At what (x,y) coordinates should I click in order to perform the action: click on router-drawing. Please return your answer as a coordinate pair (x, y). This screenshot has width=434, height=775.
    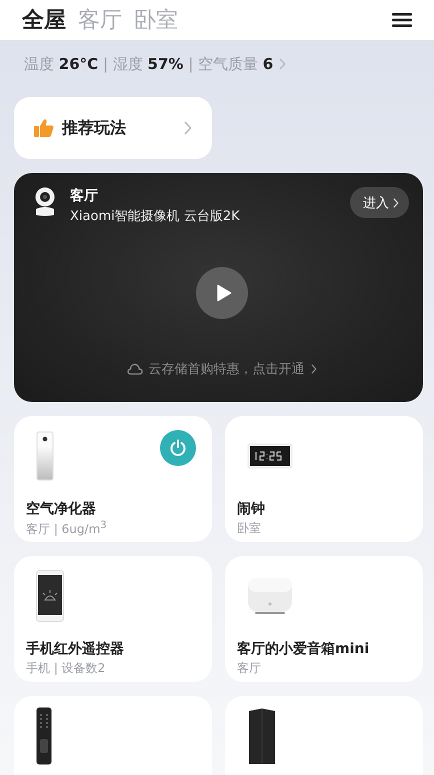
    Looking at the image, I should click on (262, 736).